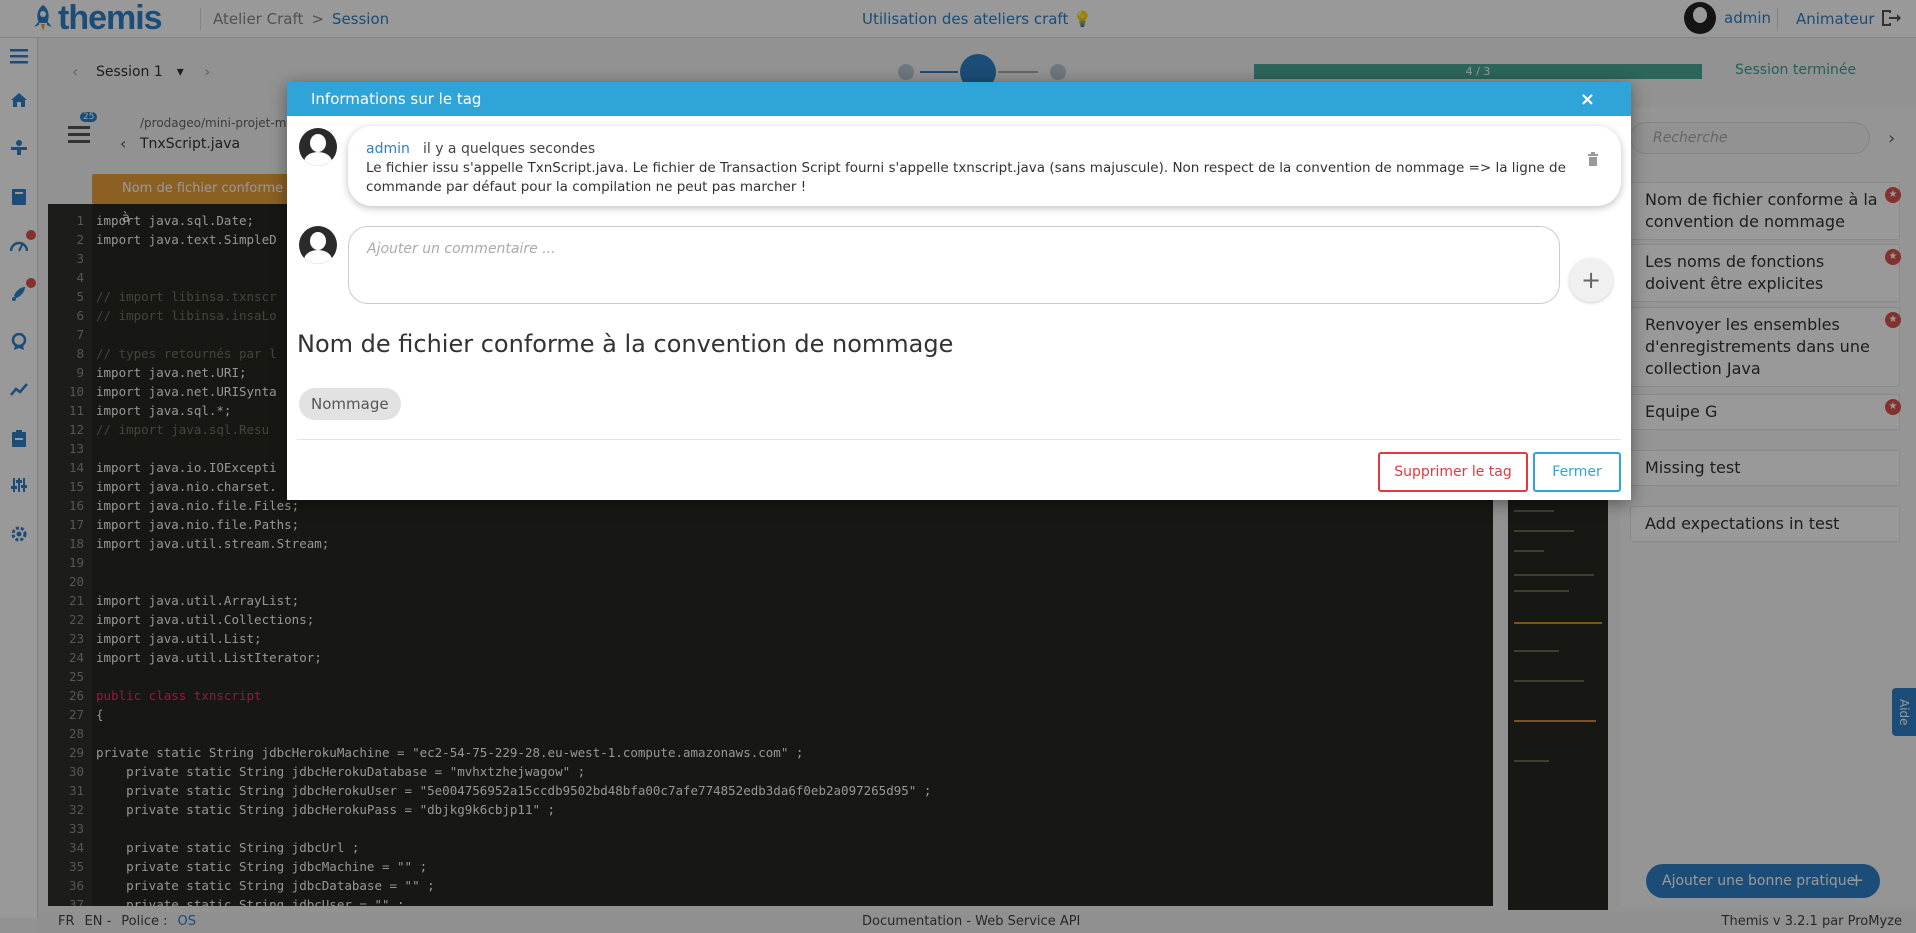  Describe the element at coordinates (1453, 472) in the screenshot. I see `delete-tag-button: Supprimer le tag` at that location.